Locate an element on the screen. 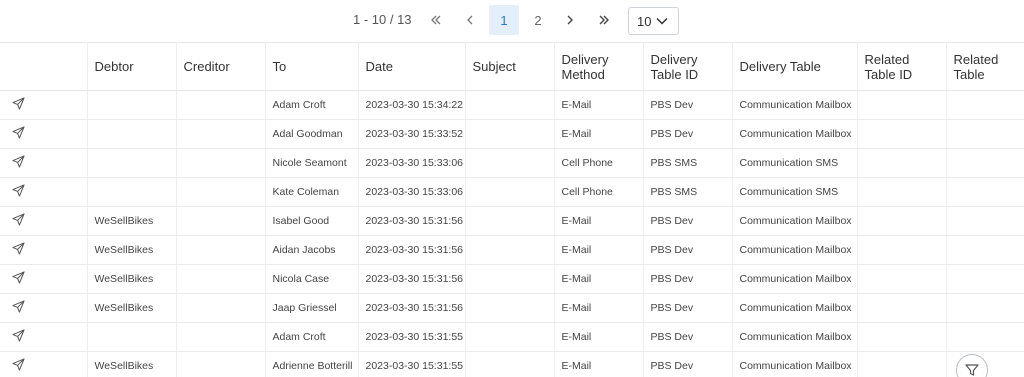 This screenshot has height=377, width=1024. column-header-related-table: Related Table is located at coordinates (985, 66).